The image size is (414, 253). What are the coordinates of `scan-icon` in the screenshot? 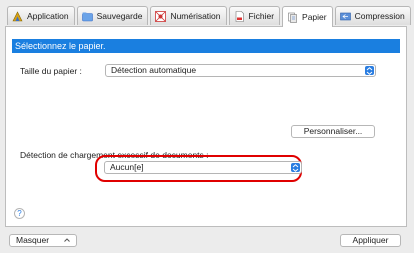 It's located at (161, 16).